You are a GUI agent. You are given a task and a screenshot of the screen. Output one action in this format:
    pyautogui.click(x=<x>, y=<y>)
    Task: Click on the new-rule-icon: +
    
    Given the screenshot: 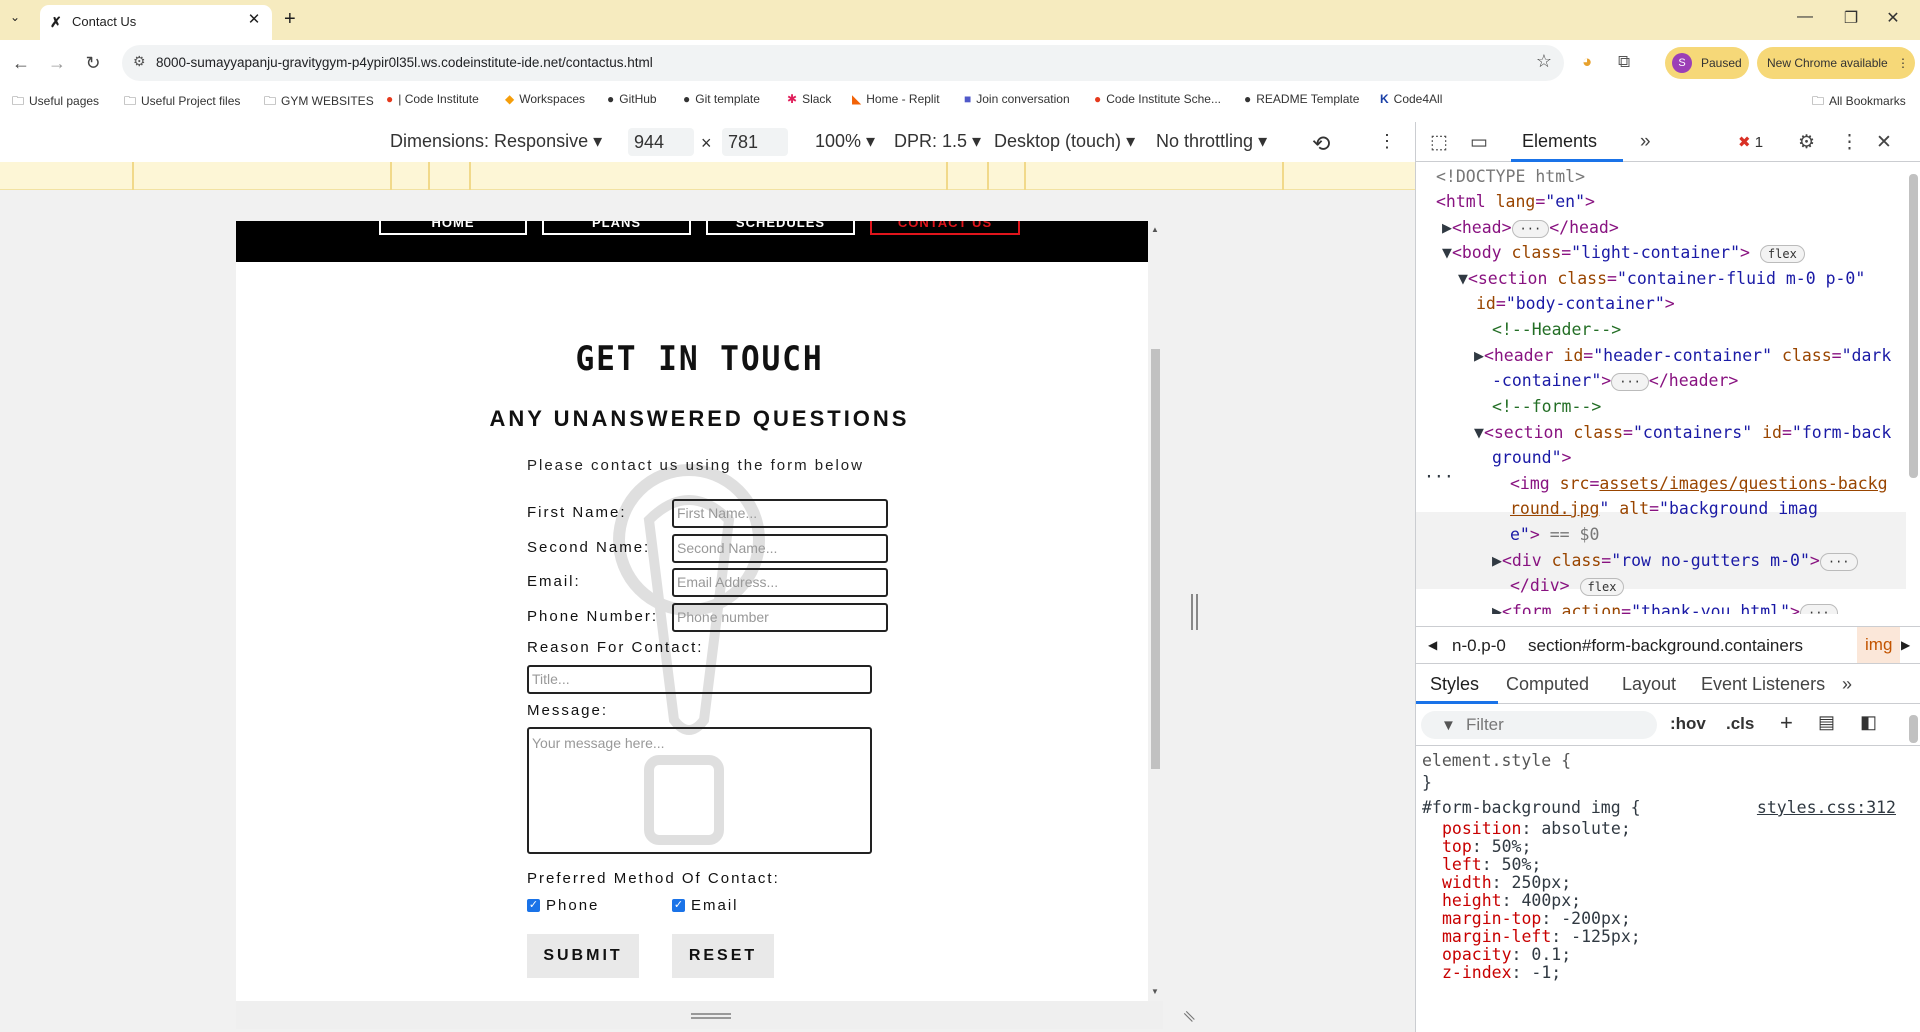 What is the action you would take?
    pyautogui.click(x=1786, y=723)
    